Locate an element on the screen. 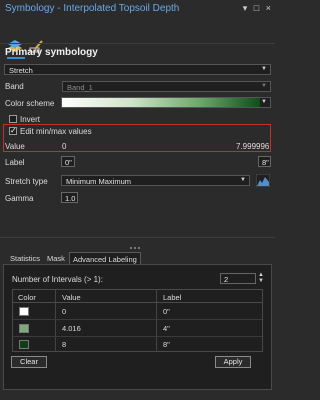 The width and height of the screenshot is (320, 400). intervals-value: 2 is located at coordinates (226, 279).